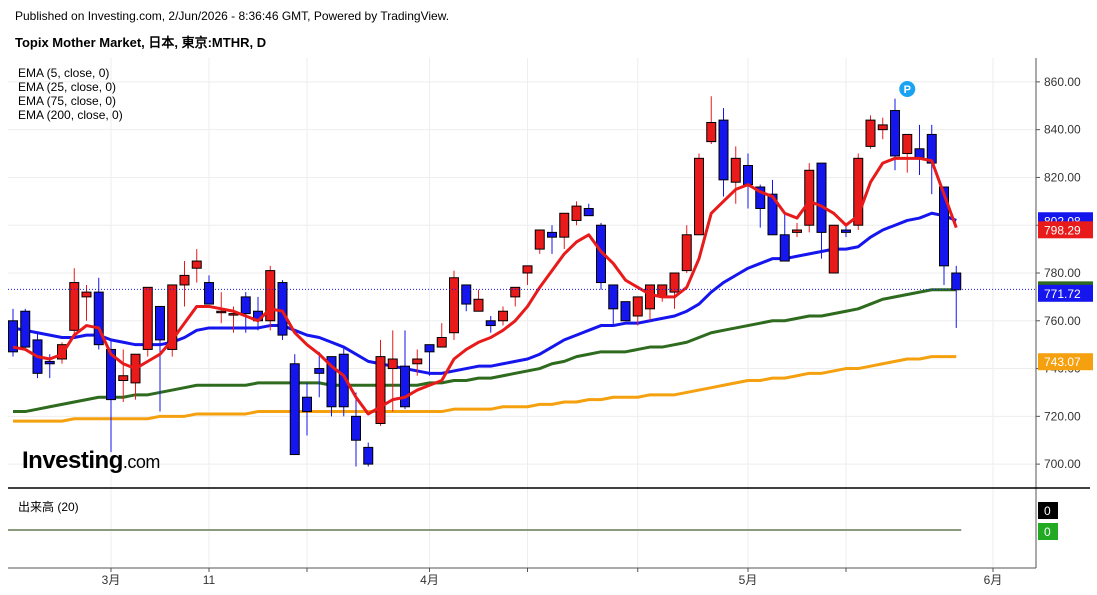 The width and height of the screenshot is (1097, 595). Describe the element at coordinates (209, 580) in the screenshot. I see `x-tick-label: 11` at that location.